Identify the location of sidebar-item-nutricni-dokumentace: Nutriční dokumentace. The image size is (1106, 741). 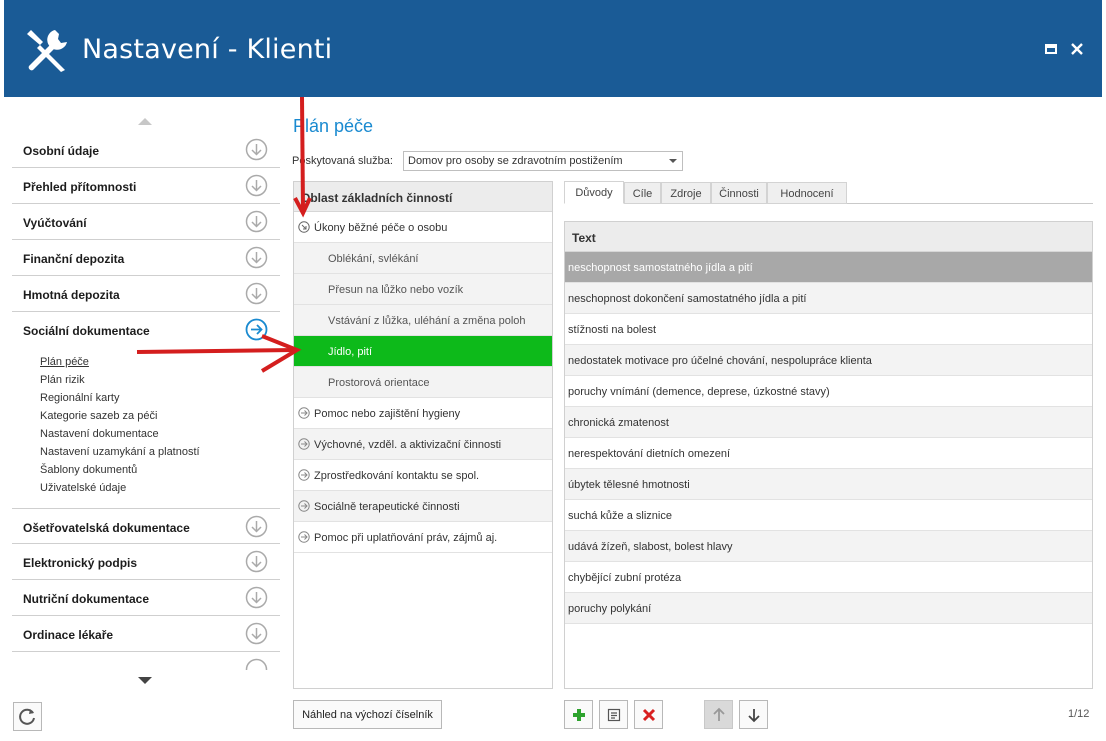
(146, 598).